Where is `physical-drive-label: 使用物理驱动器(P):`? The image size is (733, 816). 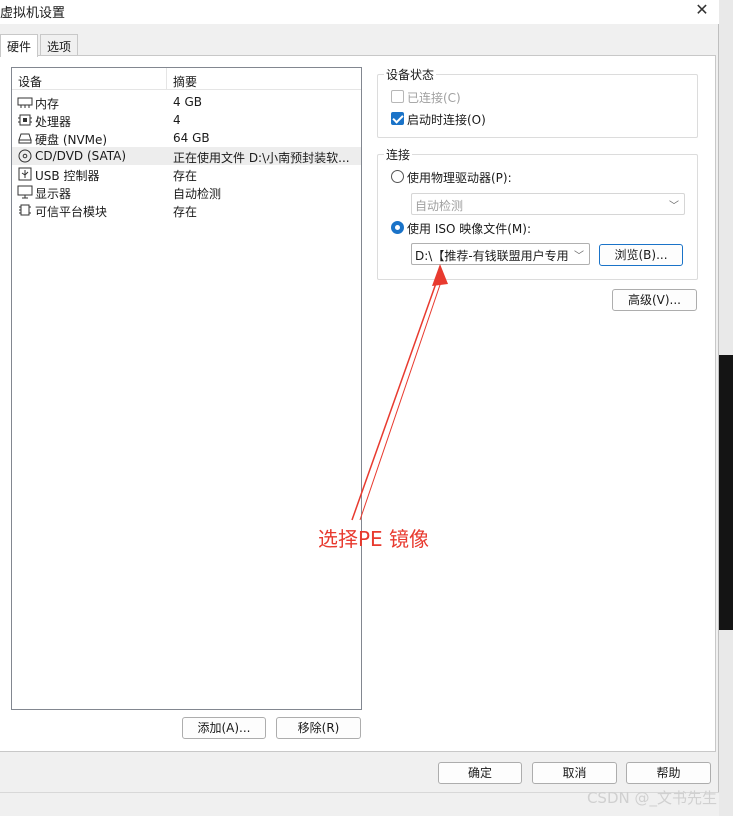 physical-drive-label: 使用物理驱动器(P): is located at coordinates (459, 178).